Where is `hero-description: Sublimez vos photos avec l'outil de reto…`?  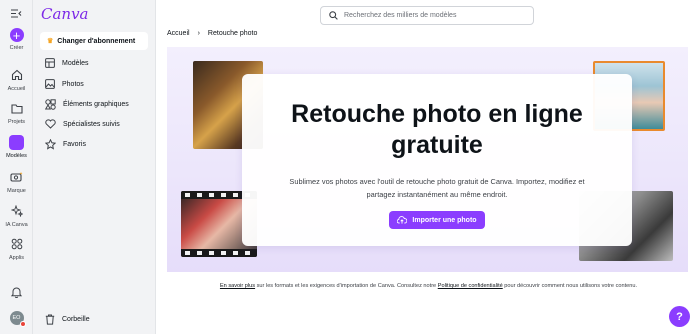
hero-description: Sublimez vos photos avec l'outil de reto… is located at coordinates (437, 188).